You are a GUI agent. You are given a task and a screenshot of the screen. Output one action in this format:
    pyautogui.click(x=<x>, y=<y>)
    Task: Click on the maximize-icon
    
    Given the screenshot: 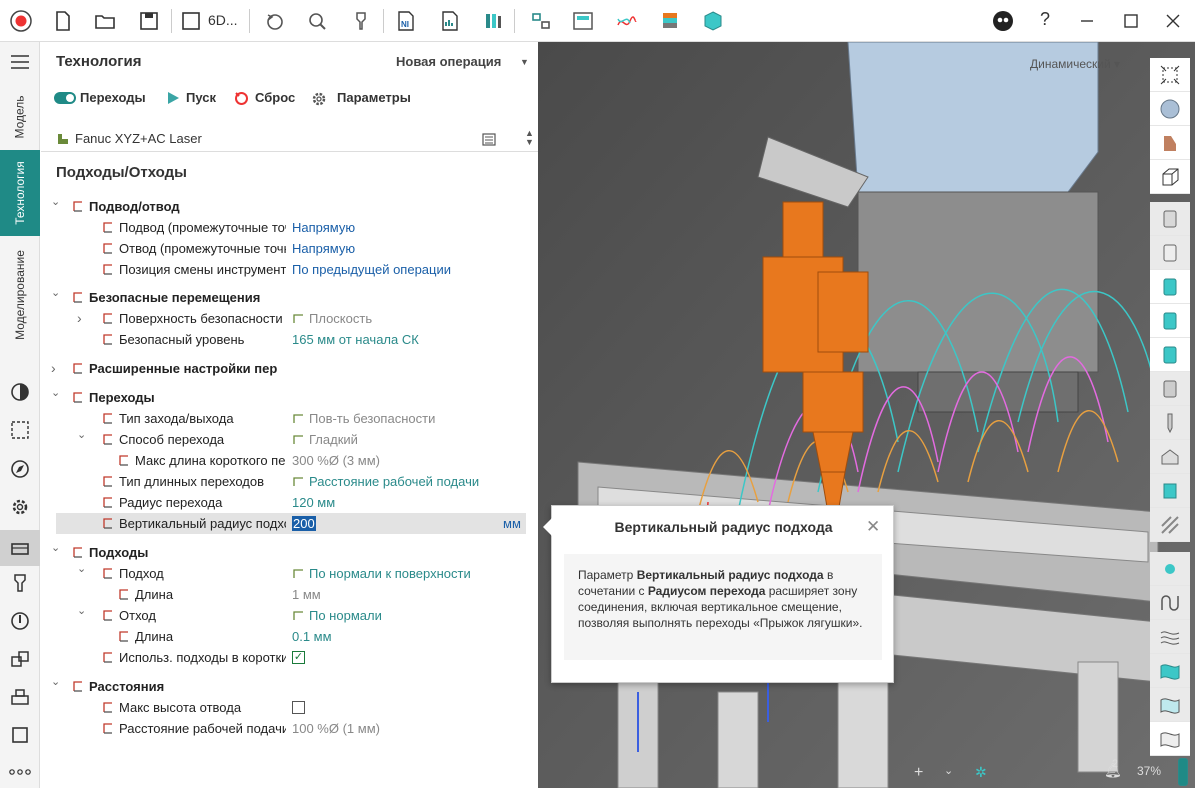 What is the action you would take?
    pyautogui.click(x=1131, y=21)
    